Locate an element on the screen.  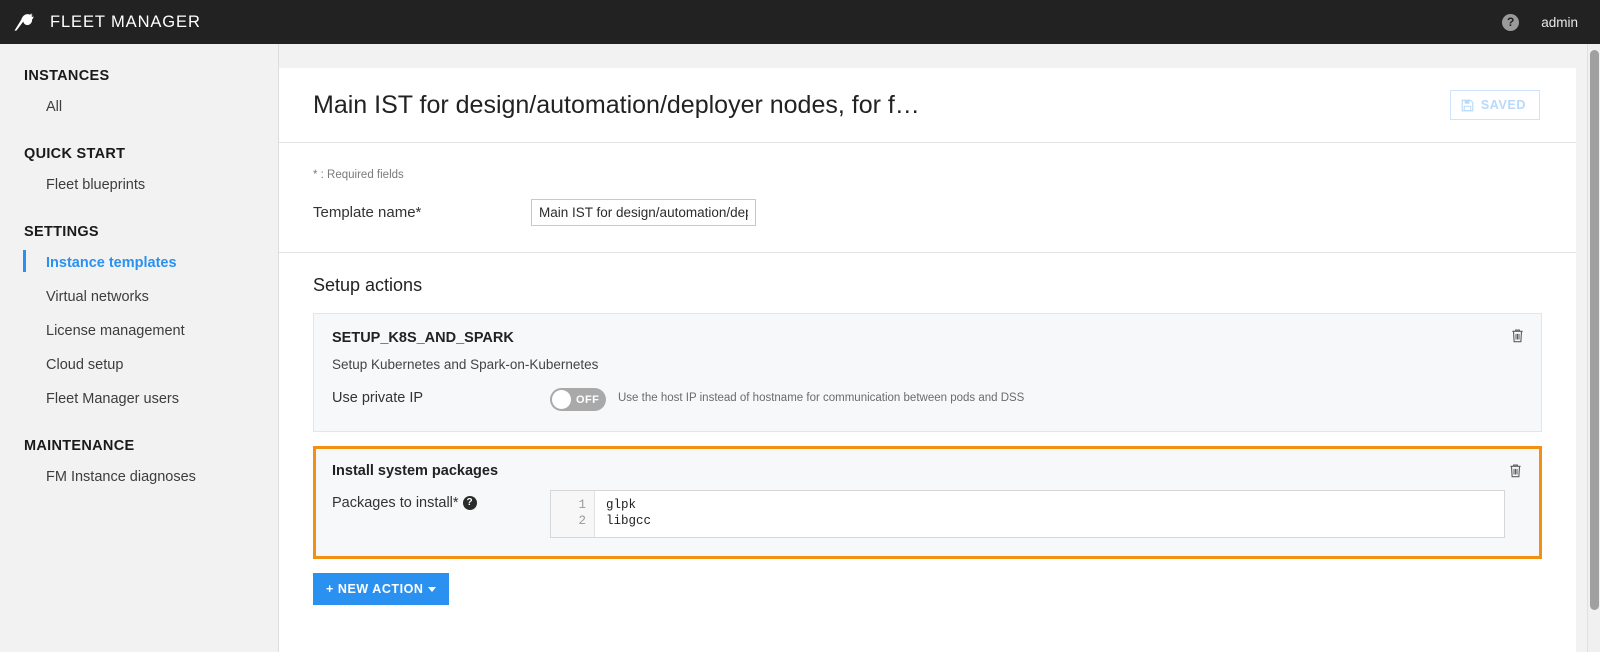
action-description: Setup Kubernetes and Spark-on-Kubernetes is located at coordinates (465, 364).